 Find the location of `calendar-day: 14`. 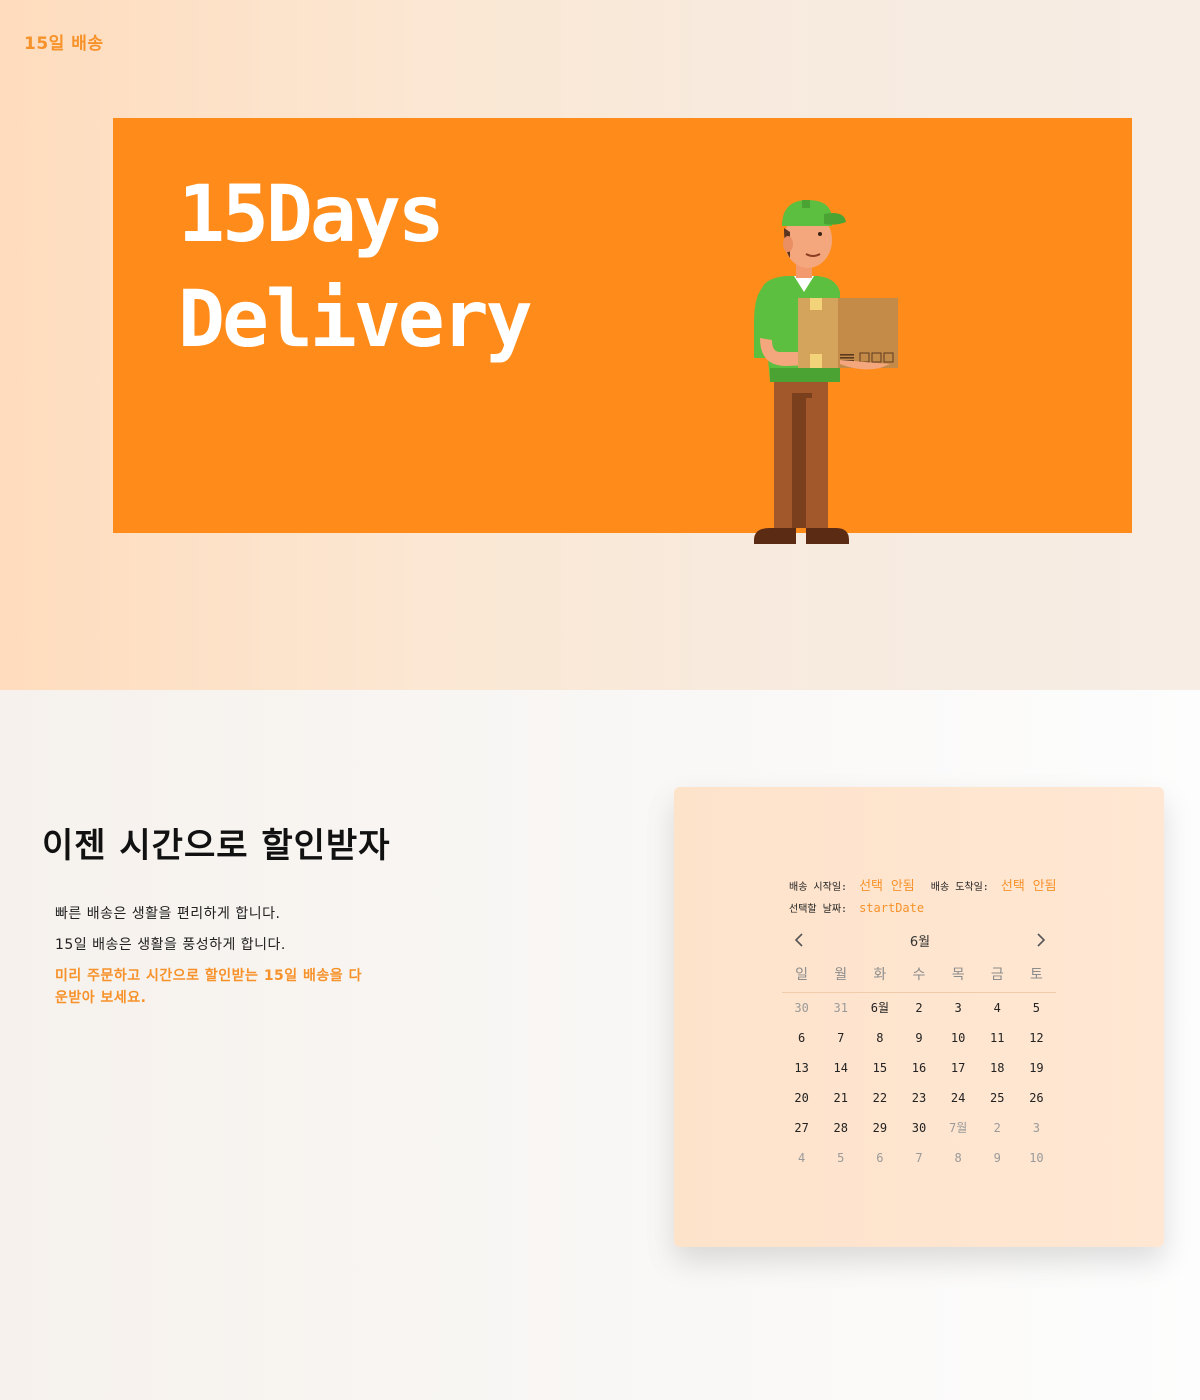

calendar-day: 14 is located at coordinates (840, 1068).